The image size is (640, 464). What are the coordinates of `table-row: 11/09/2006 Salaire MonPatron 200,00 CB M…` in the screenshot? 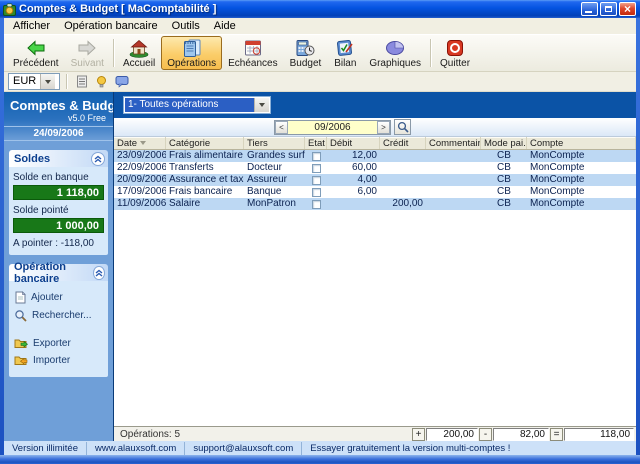 It's located at (375, 204).